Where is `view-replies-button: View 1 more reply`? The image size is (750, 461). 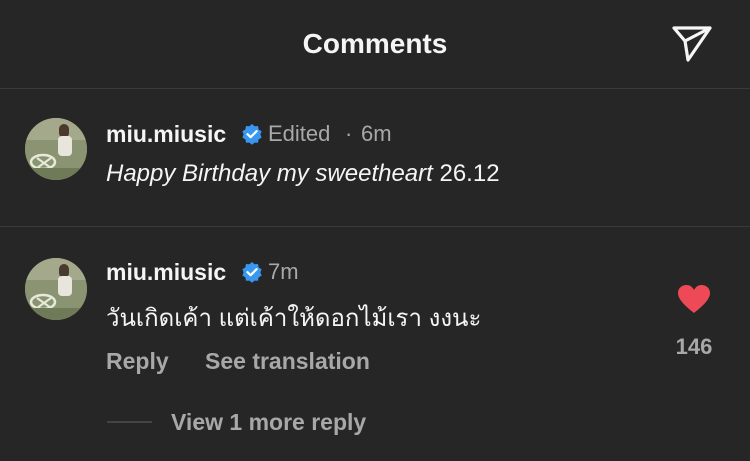
view-replies-button: View 1 more reply is located at coordinates (268, 422).